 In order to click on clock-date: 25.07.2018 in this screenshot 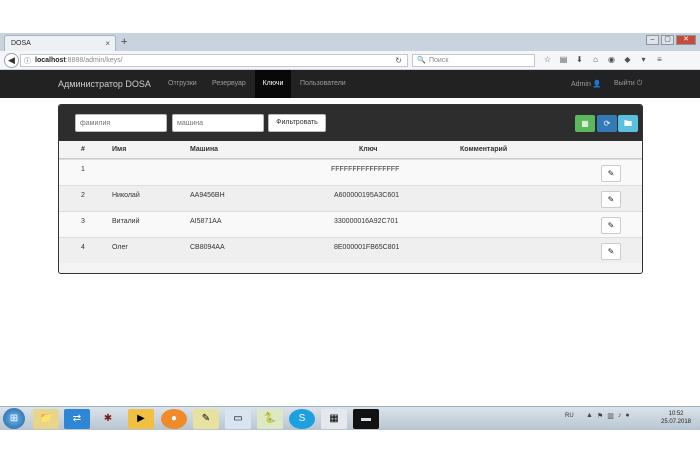, I will do `click(676, 422)`.